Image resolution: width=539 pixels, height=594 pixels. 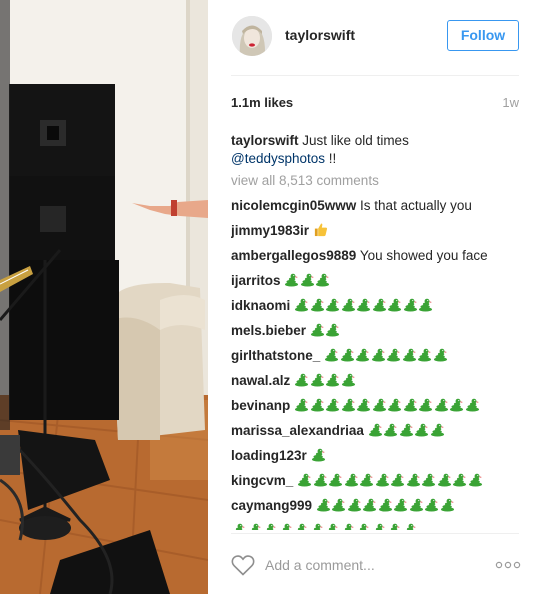 What do you see at coordinates (260, 305) in the screenshot?
I see `comment-username: idknaomi` at bounding box center [260, 305].